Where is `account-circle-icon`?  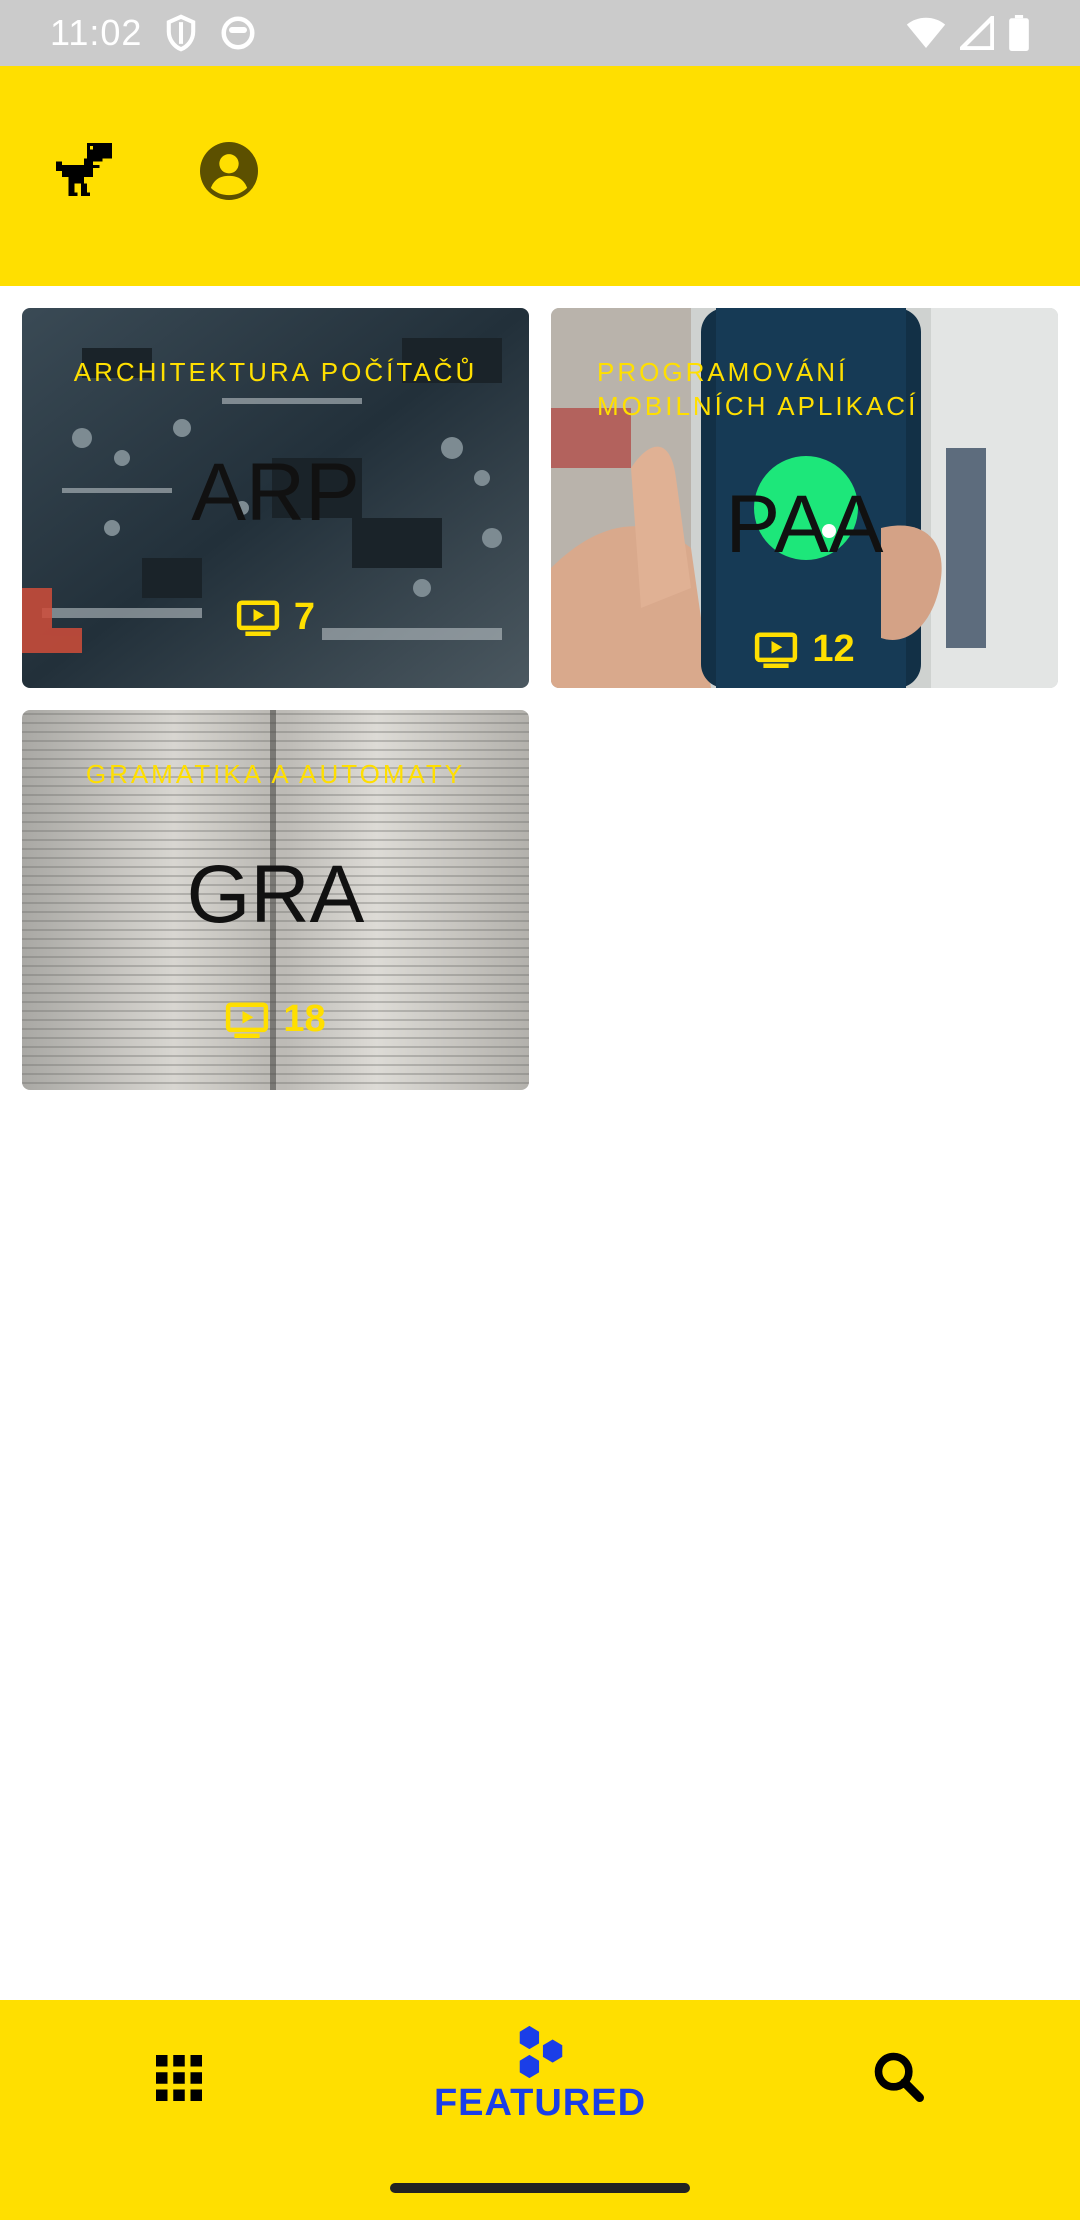 account-circle-icon is located at coordinates (229, 171).